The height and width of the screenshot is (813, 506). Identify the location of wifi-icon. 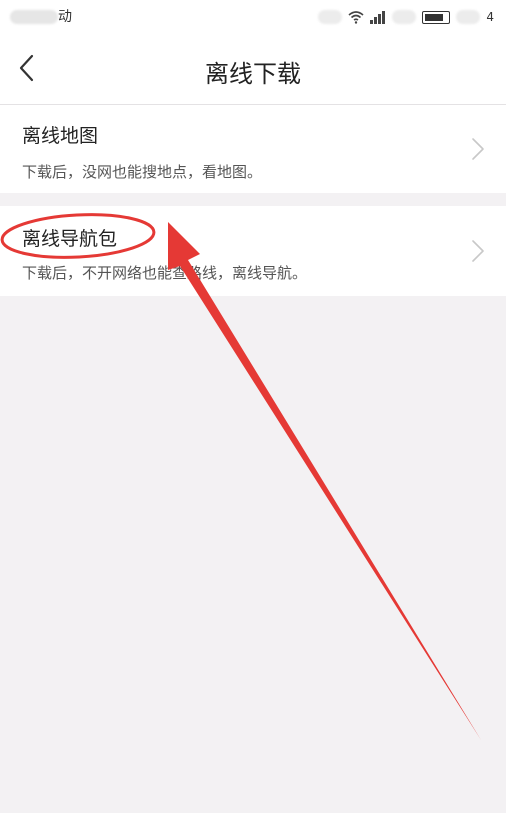
(356, 17).